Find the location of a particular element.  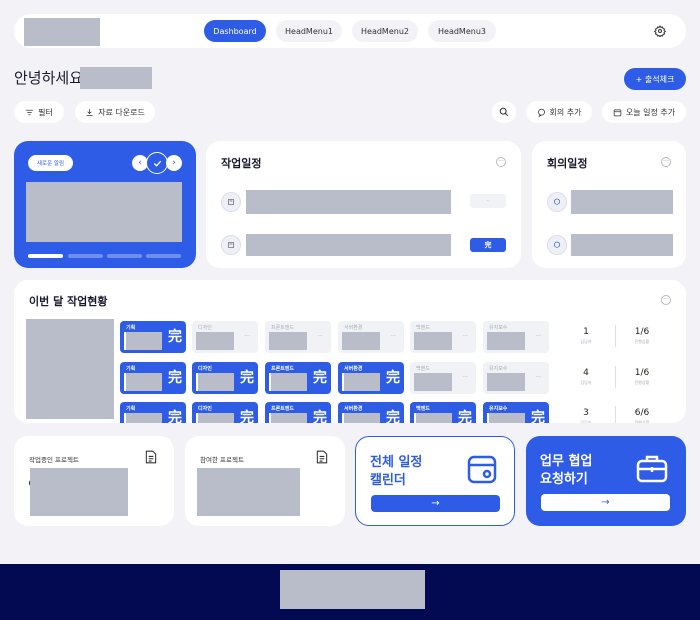

new-notice-badge: 새로운 알림 is located at coordinates (50, 163).